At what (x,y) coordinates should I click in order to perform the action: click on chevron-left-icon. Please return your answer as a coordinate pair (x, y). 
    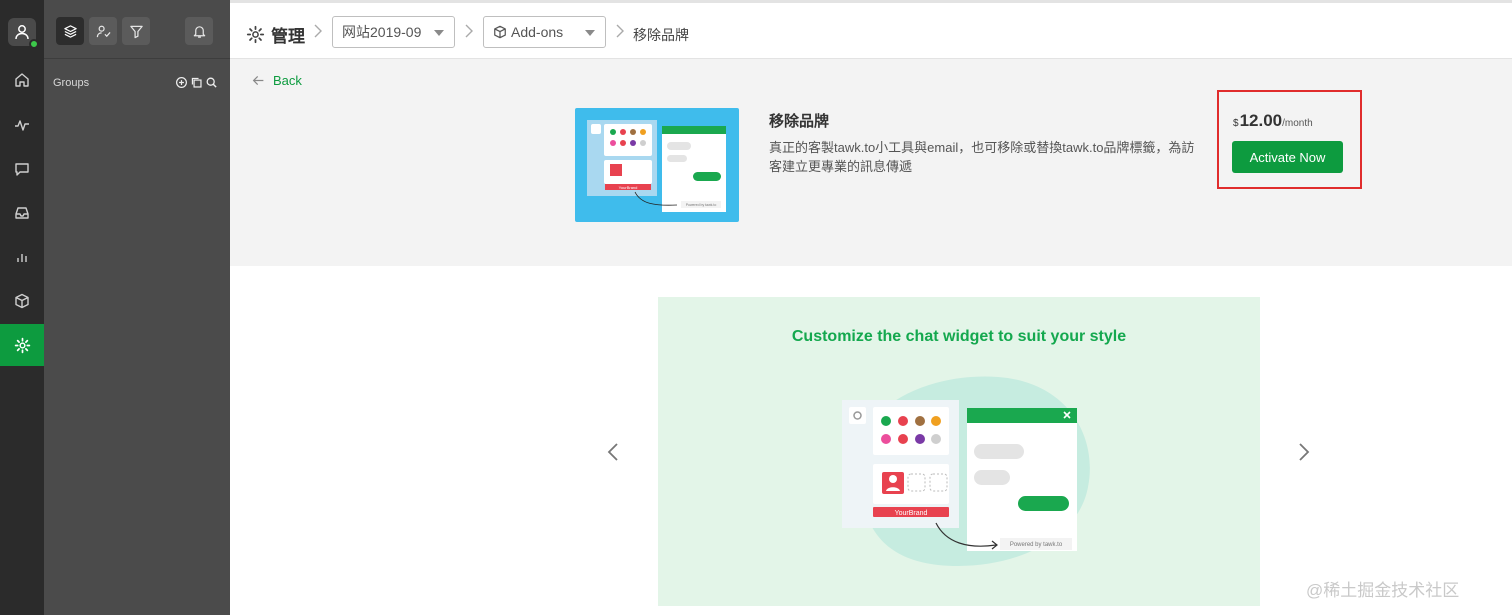
    Looking at the image, I should click on (612, 452).